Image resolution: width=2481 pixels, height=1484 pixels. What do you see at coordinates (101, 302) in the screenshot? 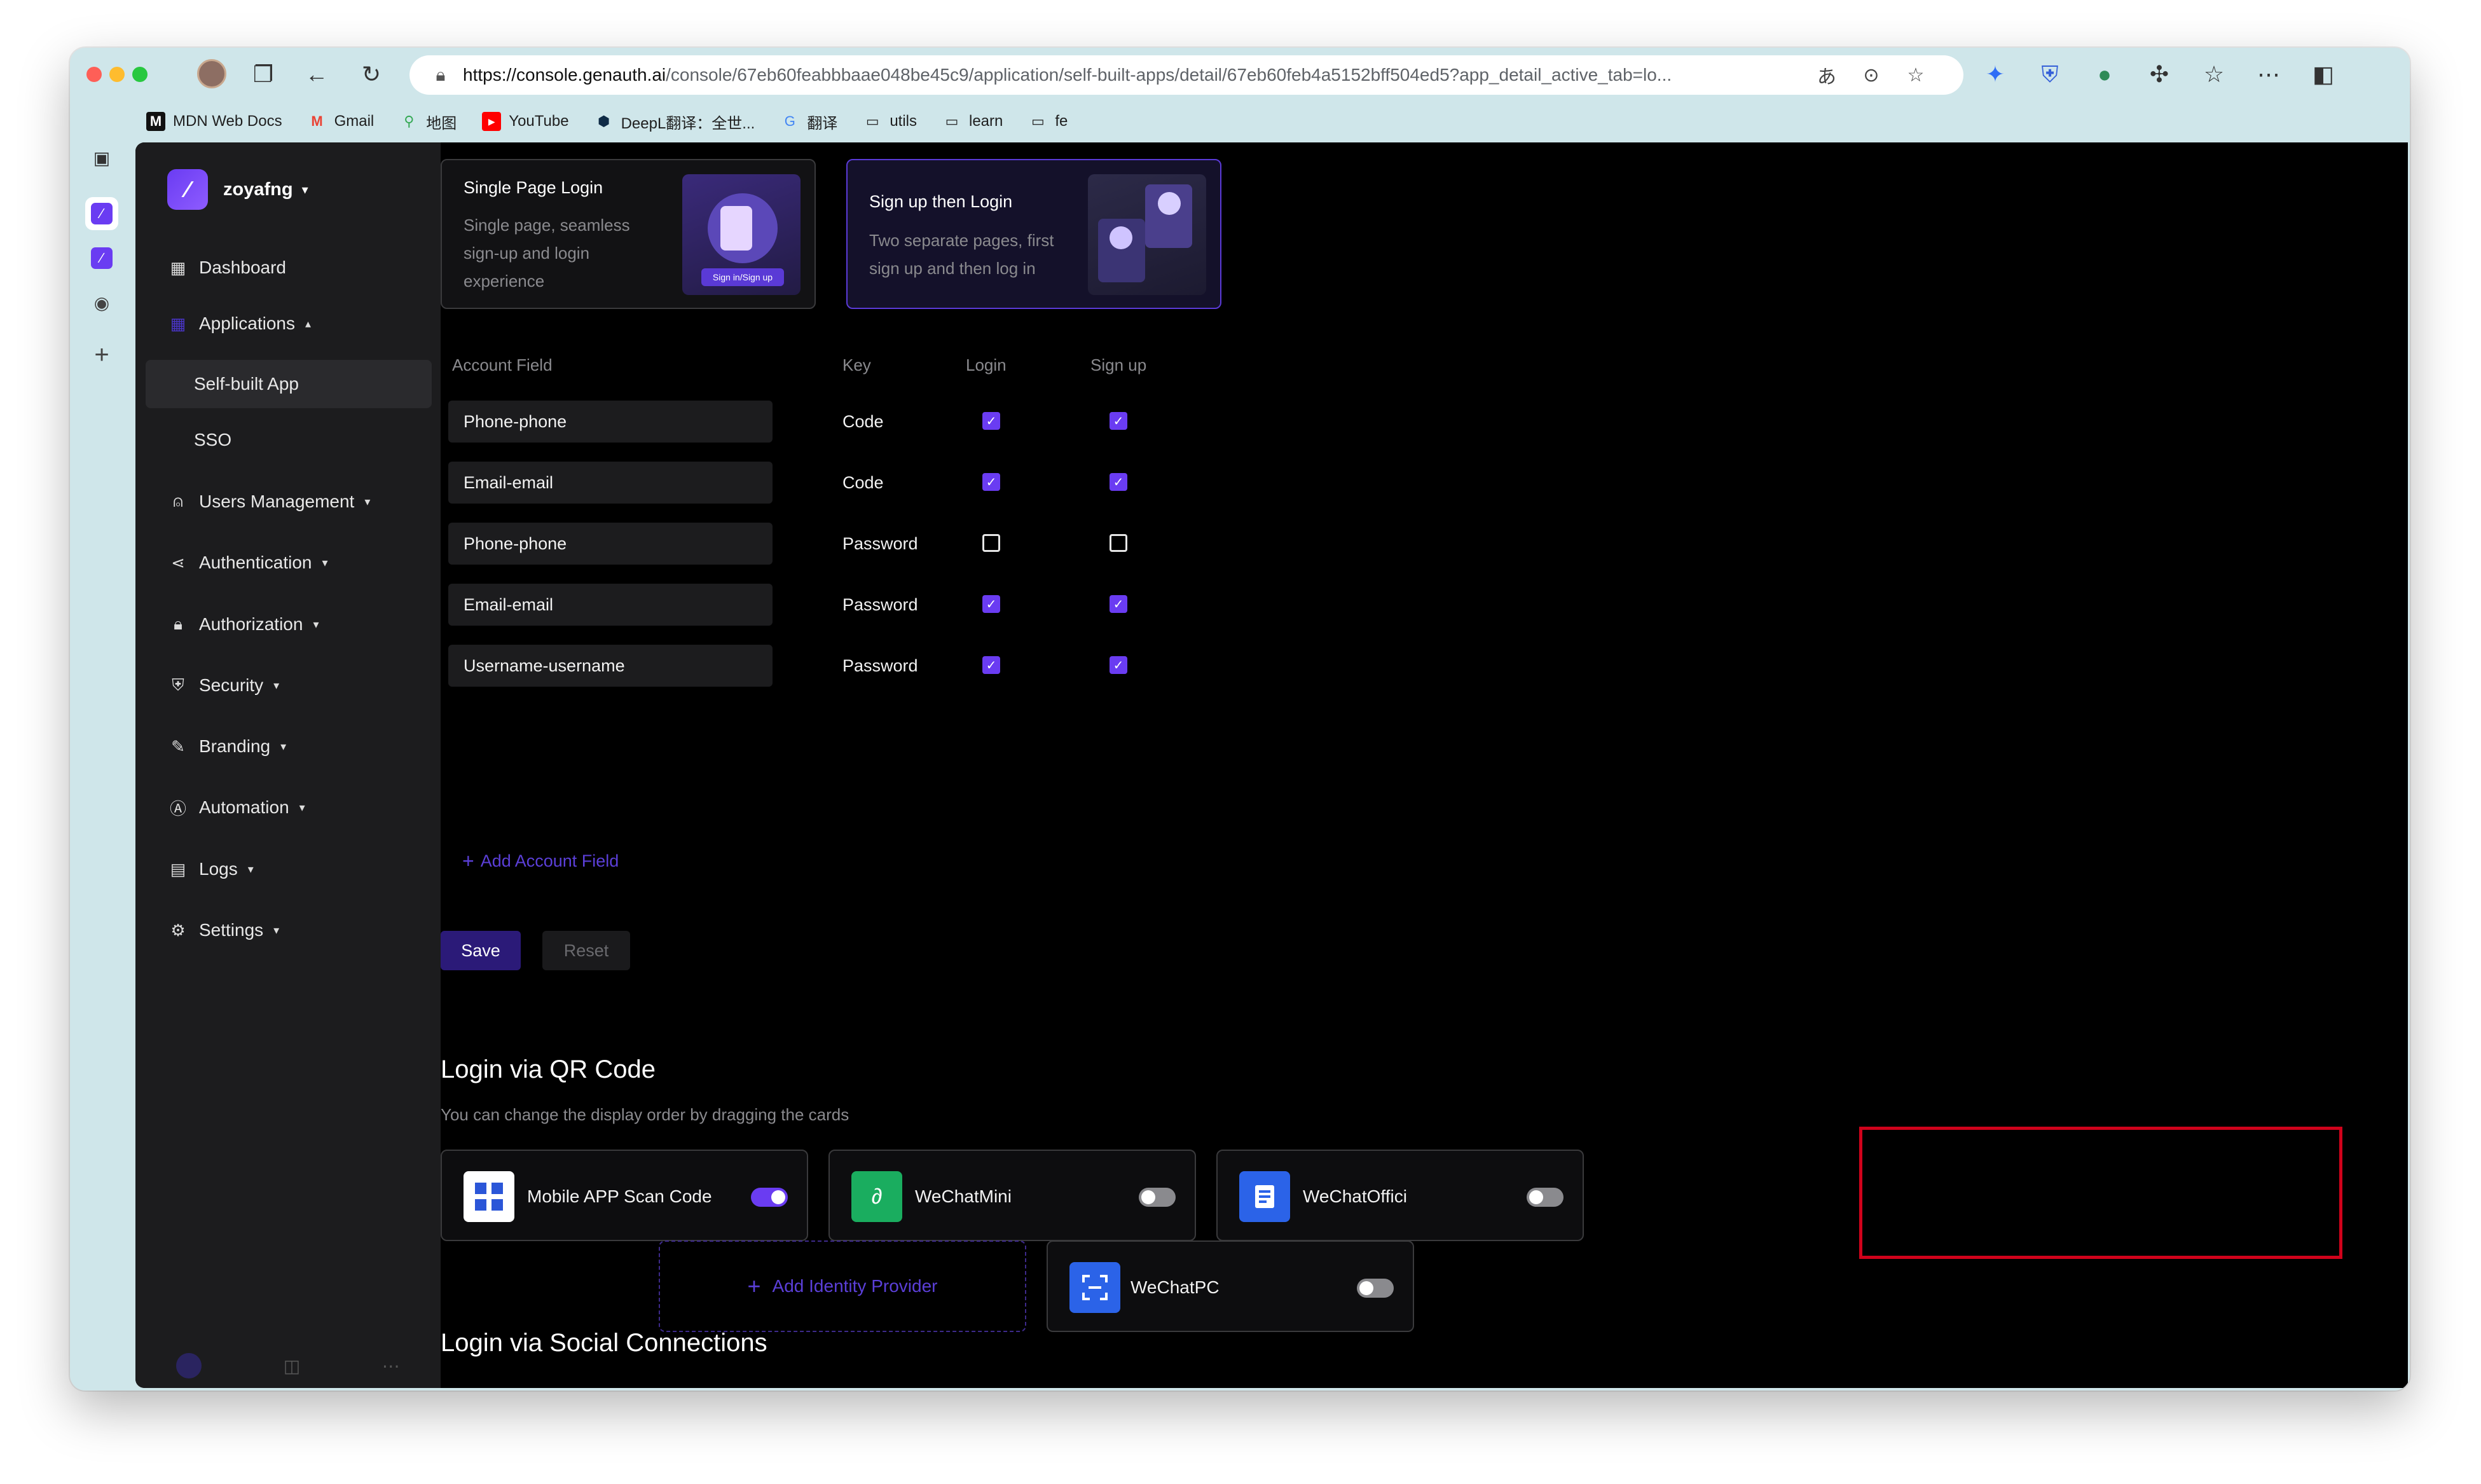
I see `github-icon: ◉` at bounding box center [101, 302].